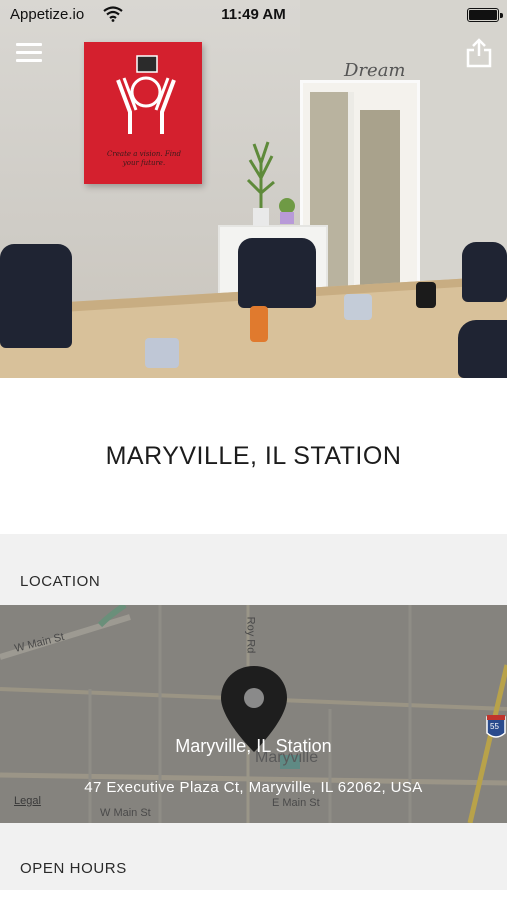 The image size is (507, 900). Describe the element at coordinates (73, 868) in the screenshot. I see `open-hours-label: OPEN HOURS` at that location.